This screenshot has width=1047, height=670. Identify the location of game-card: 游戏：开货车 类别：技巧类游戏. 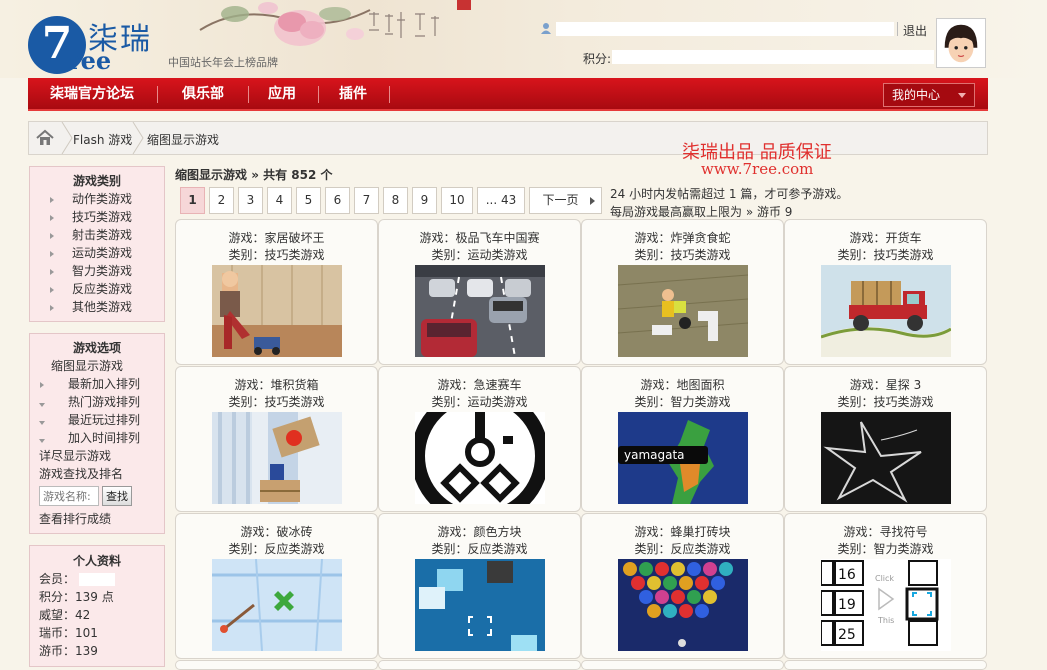
(885, 292).